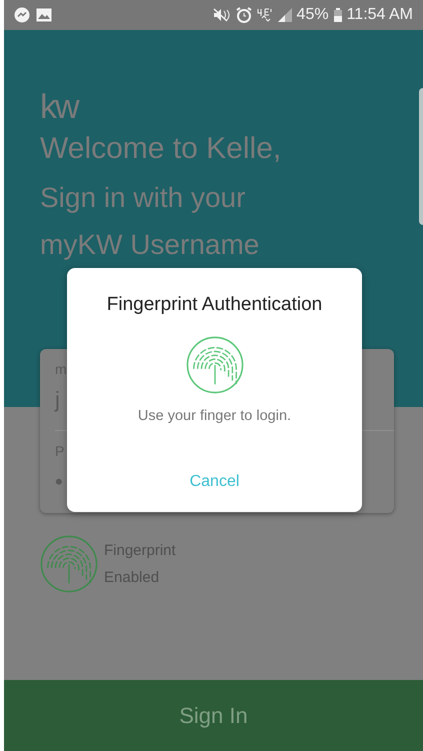  Describe the element at coordinates (221, 15) in the screenshot. I see `mute-icon` at that location.